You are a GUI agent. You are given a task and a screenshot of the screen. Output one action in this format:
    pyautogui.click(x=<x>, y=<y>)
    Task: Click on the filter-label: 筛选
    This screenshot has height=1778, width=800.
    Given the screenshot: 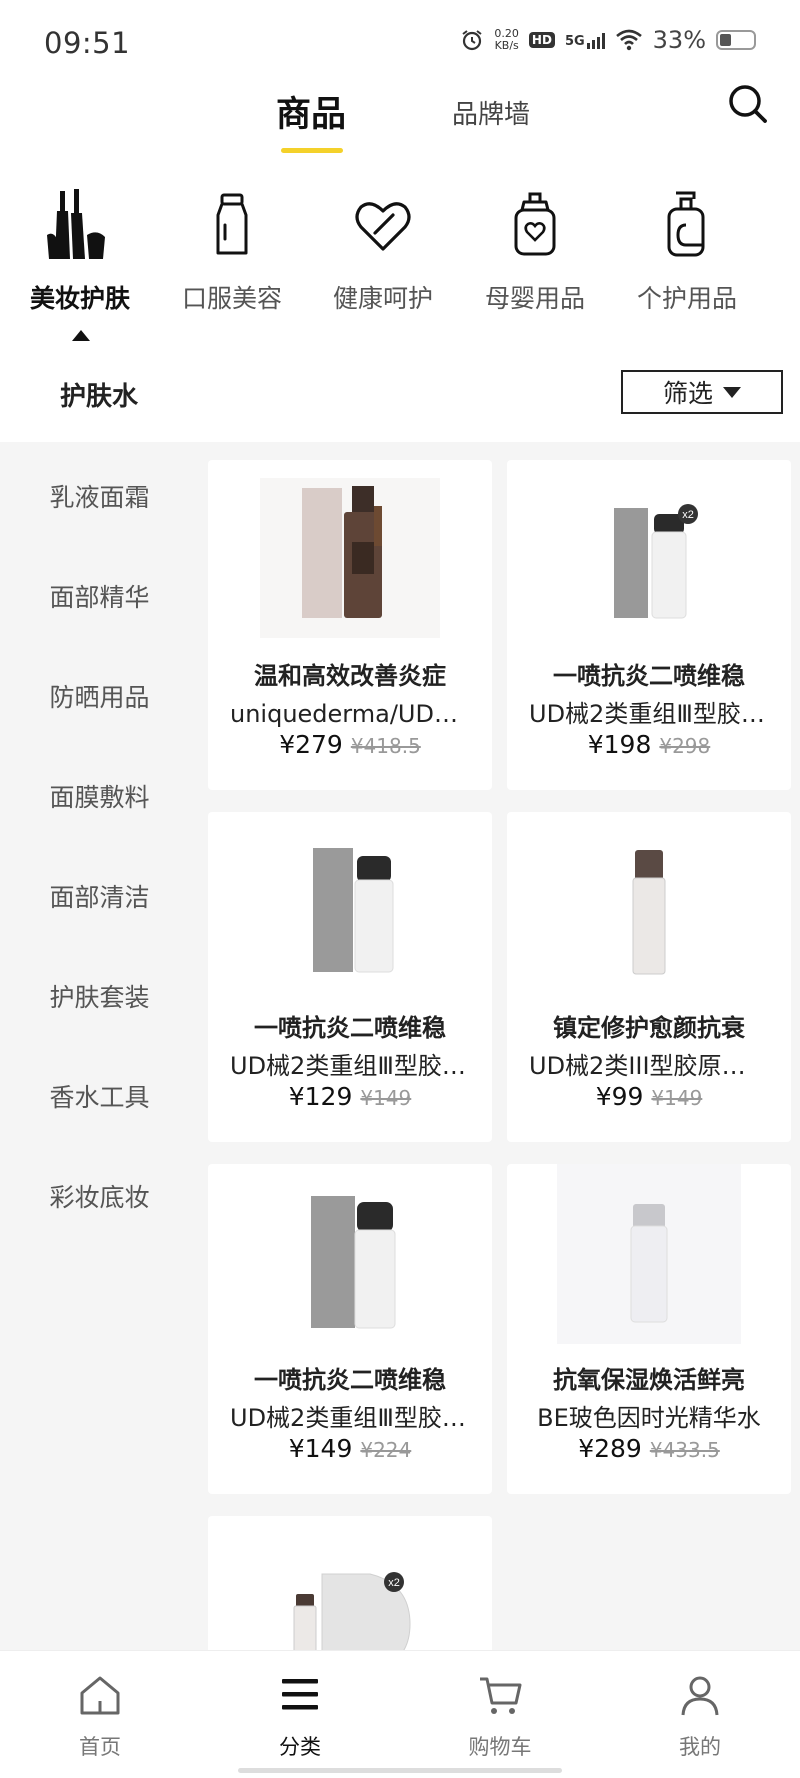 What is the action you would take?
    pyautogui.click(x=687, y=393)
    